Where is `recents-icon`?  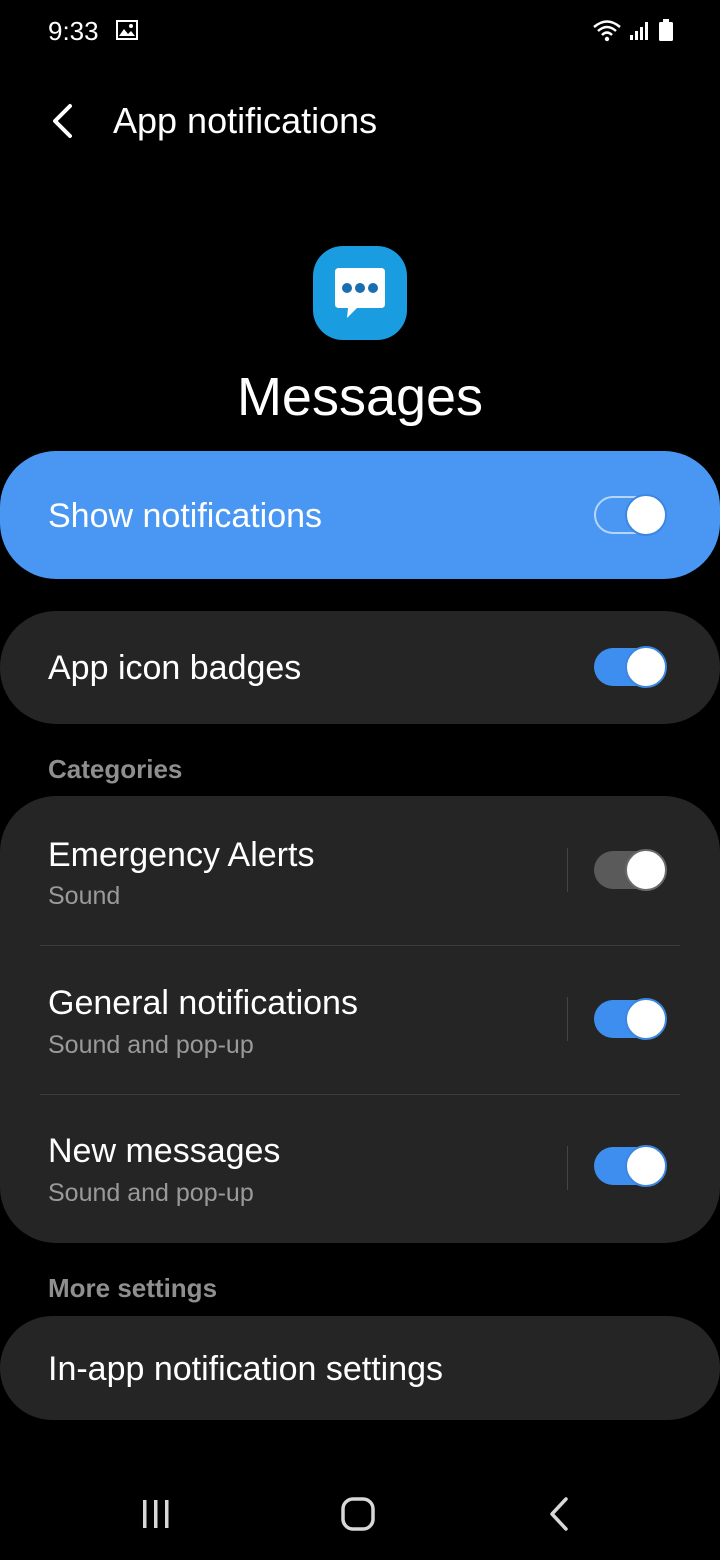
recents-icon is located at coordinates (156, 1514).